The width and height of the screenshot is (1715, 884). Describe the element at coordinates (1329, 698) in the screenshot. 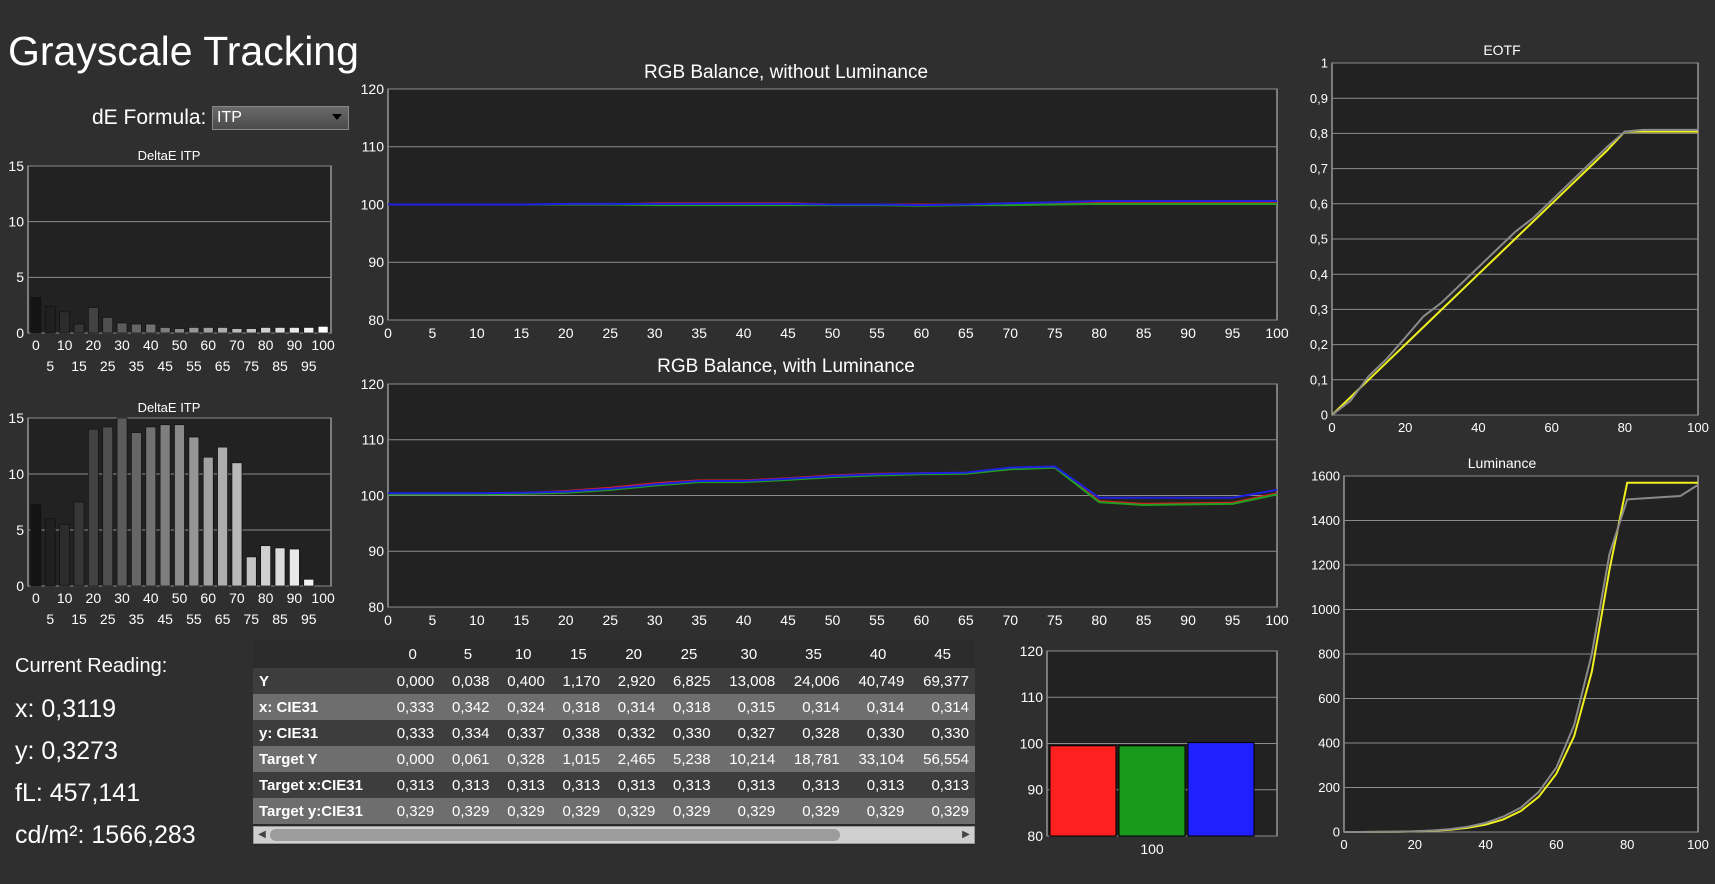

I see `luminance-chart-ytick: 600` at that location.